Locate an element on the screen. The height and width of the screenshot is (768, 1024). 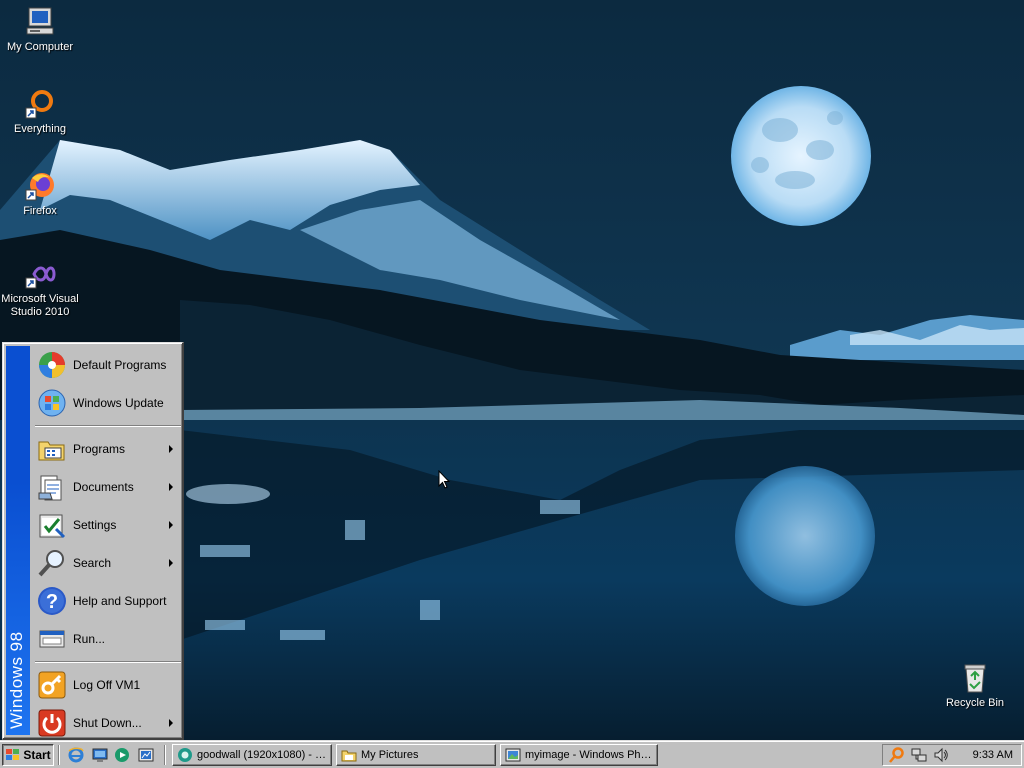
menu-item-settings: Settings is located at coordinates (107, 525).